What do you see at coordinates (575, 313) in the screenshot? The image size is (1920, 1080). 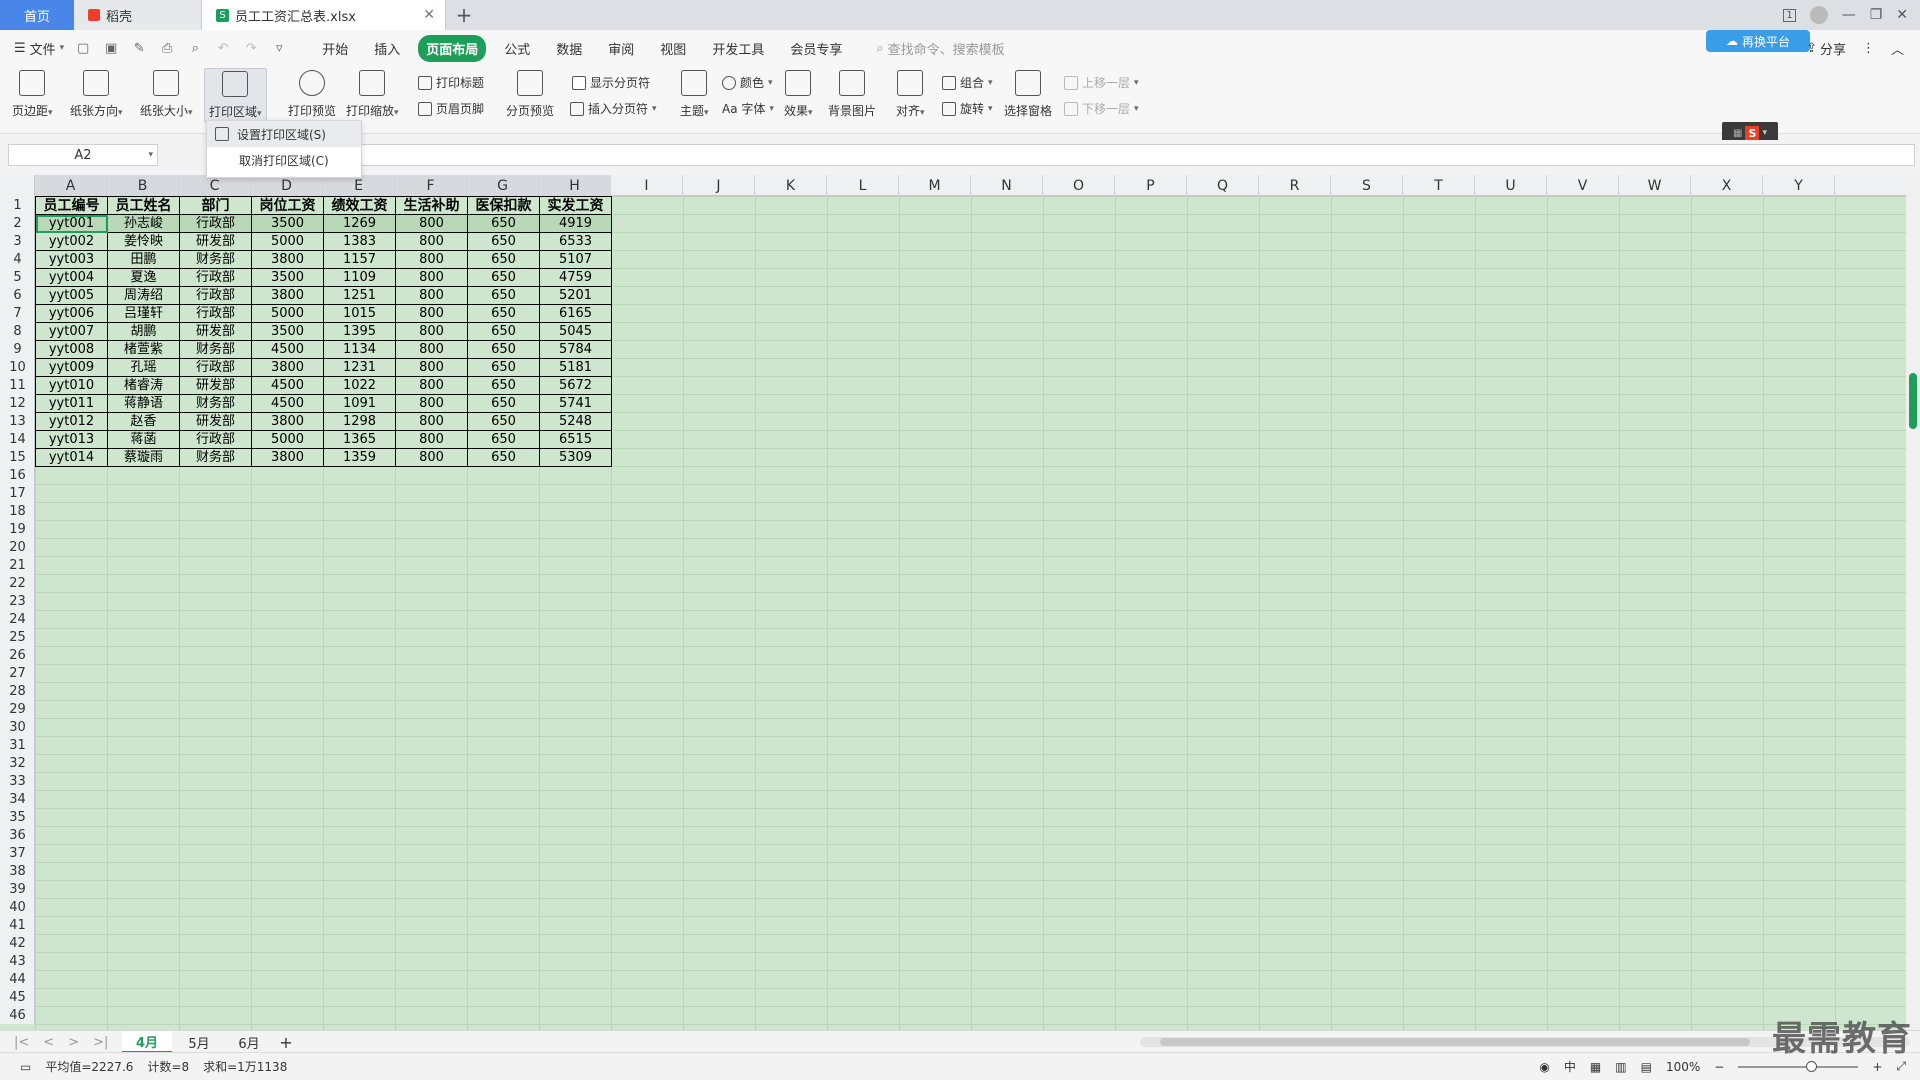 I see `table-cell: 6165` at bounding box center [575, 313].